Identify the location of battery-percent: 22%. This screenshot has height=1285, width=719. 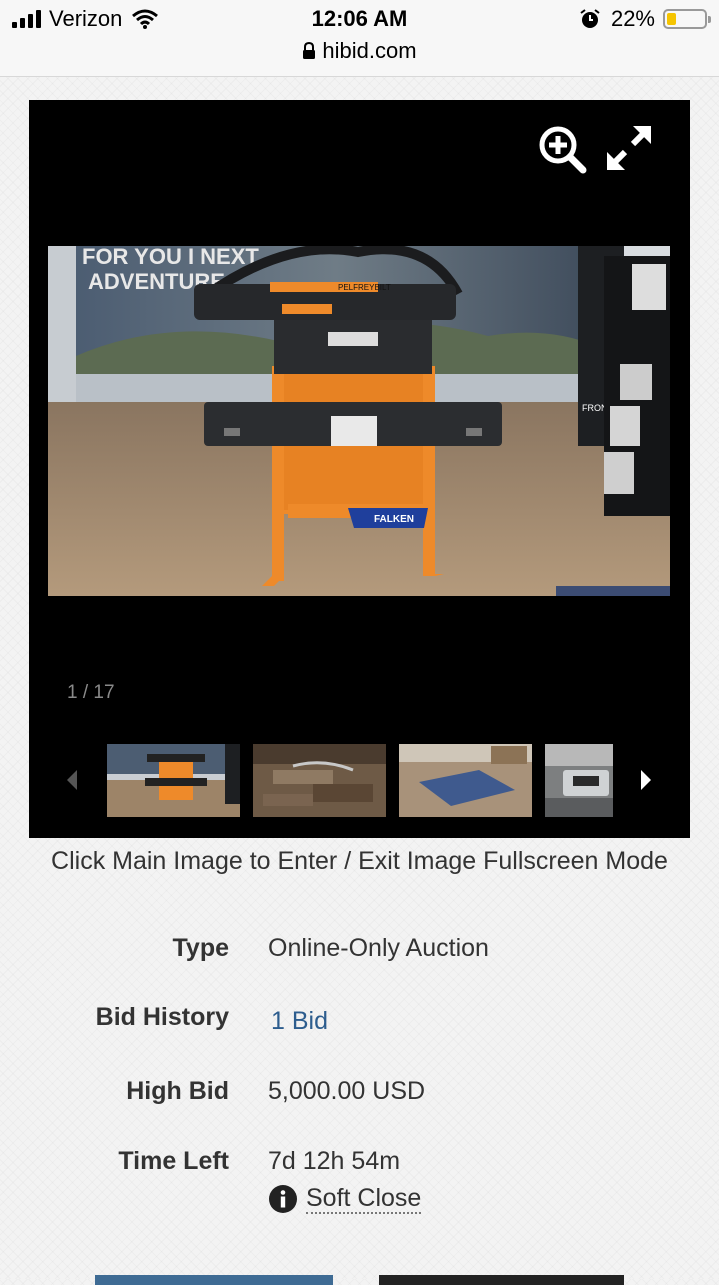
(632, 18).